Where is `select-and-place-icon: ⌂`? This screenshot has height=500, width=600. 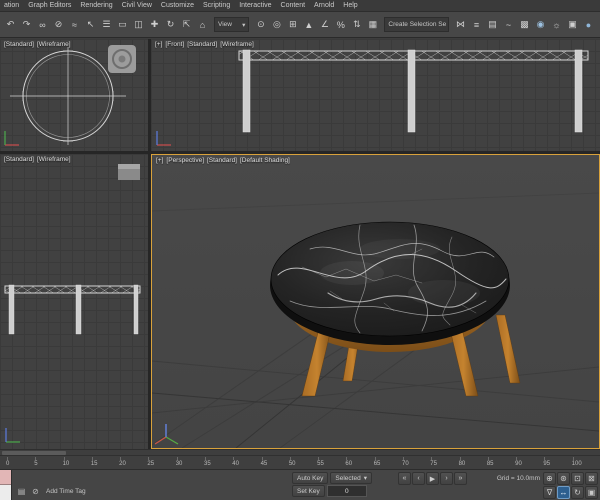 select-and-place-icon: ⌂ is located at coordinates (202, 25).